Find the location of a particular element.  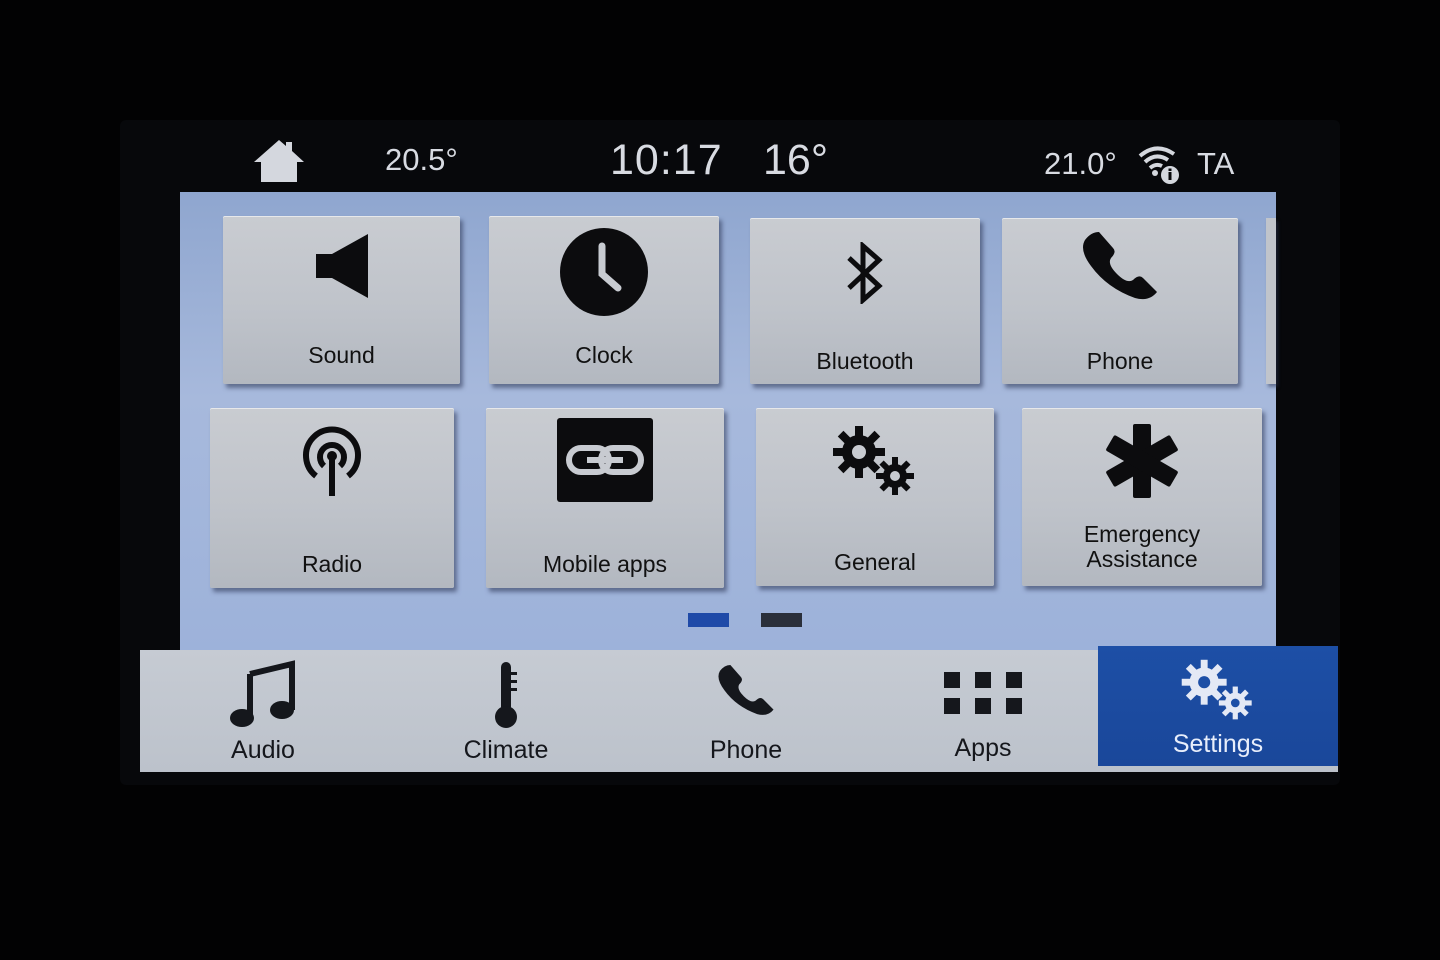

nav-climate: Climate is located at coordinates (506, 711).